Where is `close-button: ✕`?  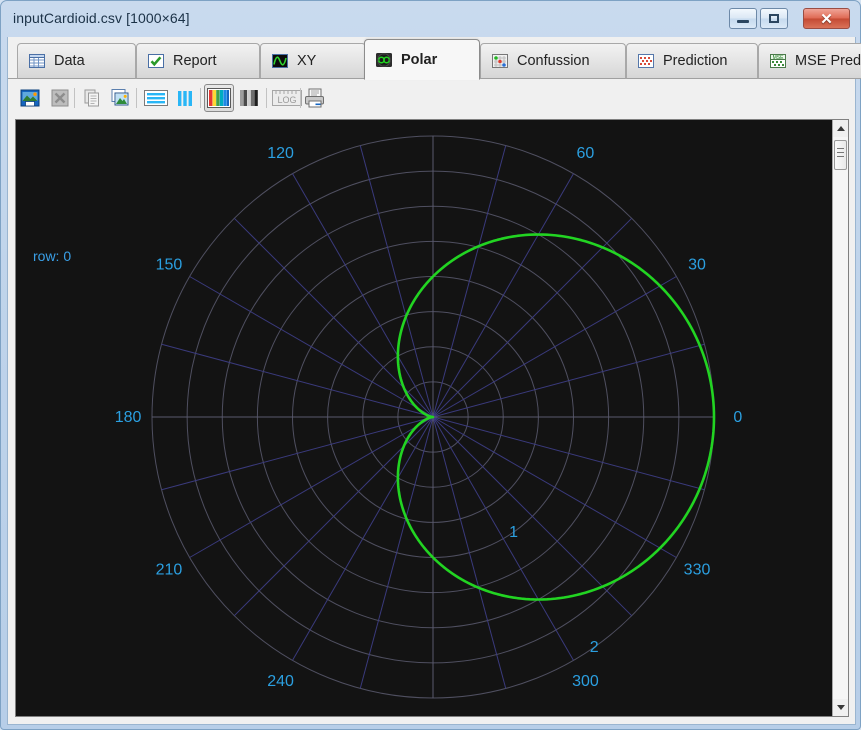
close-button: ✕ is located at coordinates (826, 18).